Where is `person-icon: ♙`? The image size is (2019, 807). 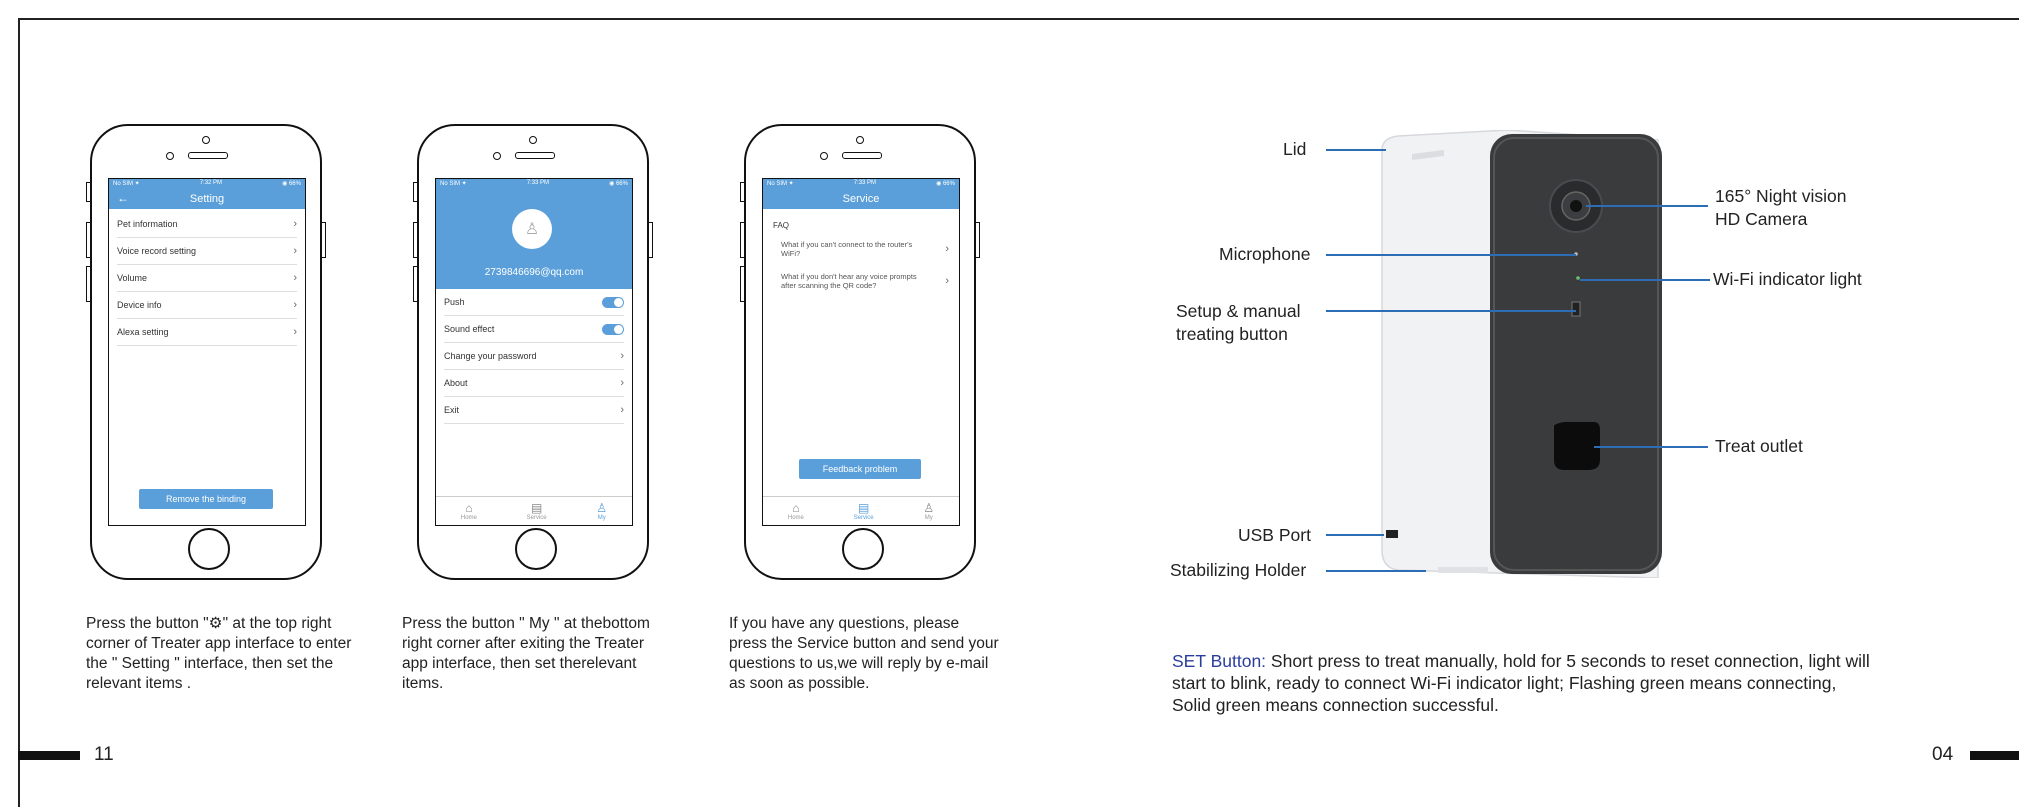 person-icon: ♙ is located at coordinates (602, 508).